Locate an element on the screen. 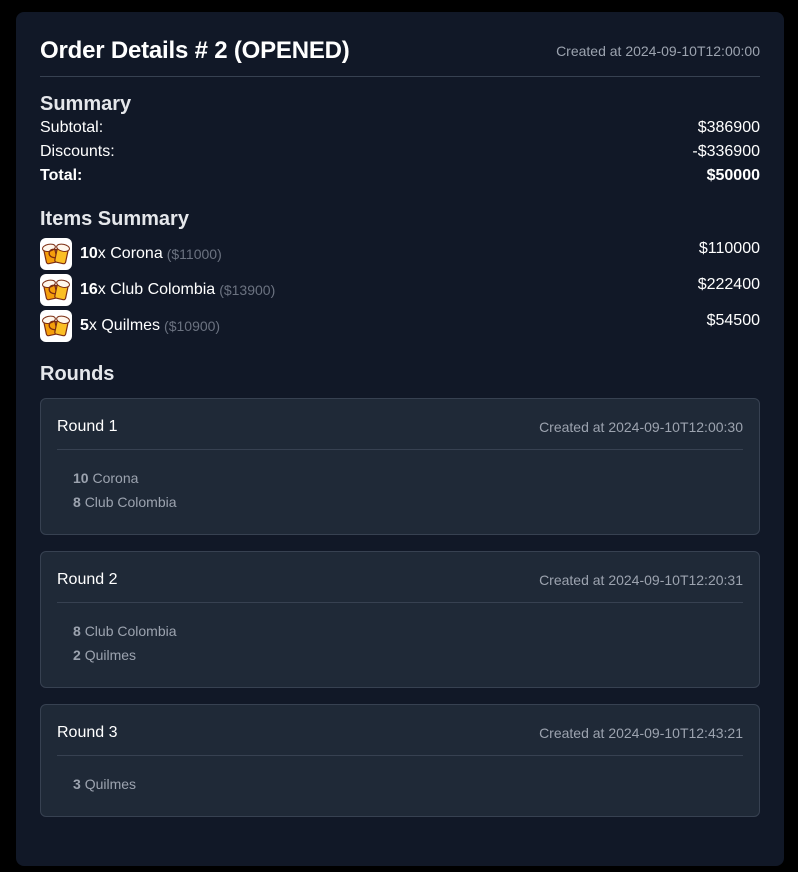 This screenshot has width=798, height=872. item-unit-price: ($13900) is located at coordinates (247, 290).